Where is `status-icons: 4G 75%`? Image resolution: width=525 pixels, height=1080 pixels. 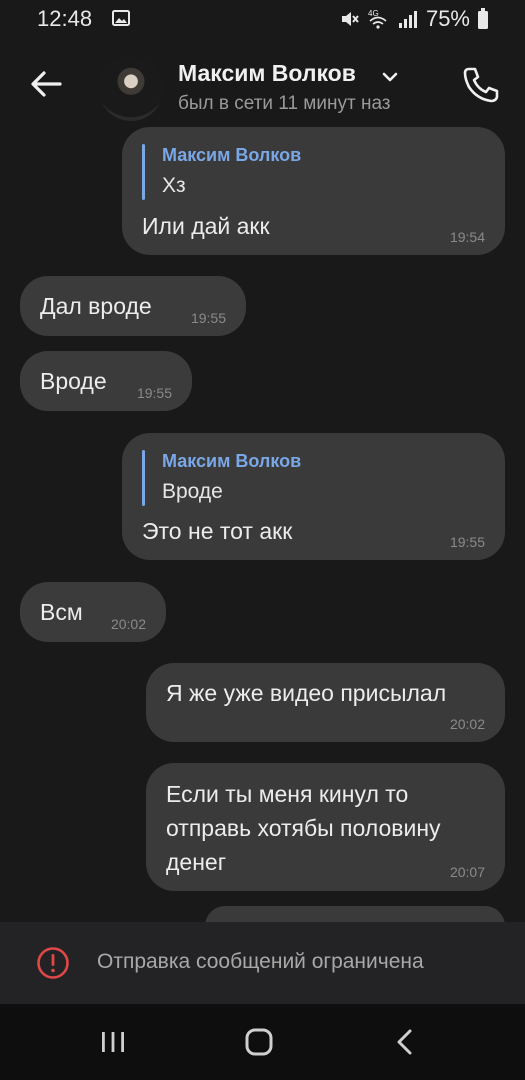
status-icons: 4G 75% is located at coordinates (414, 19).